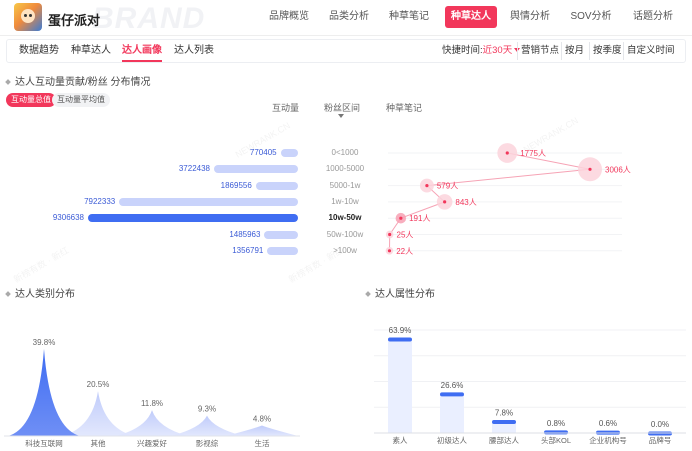  I want to click on interaction-value: 1485963, so click(245, 234).